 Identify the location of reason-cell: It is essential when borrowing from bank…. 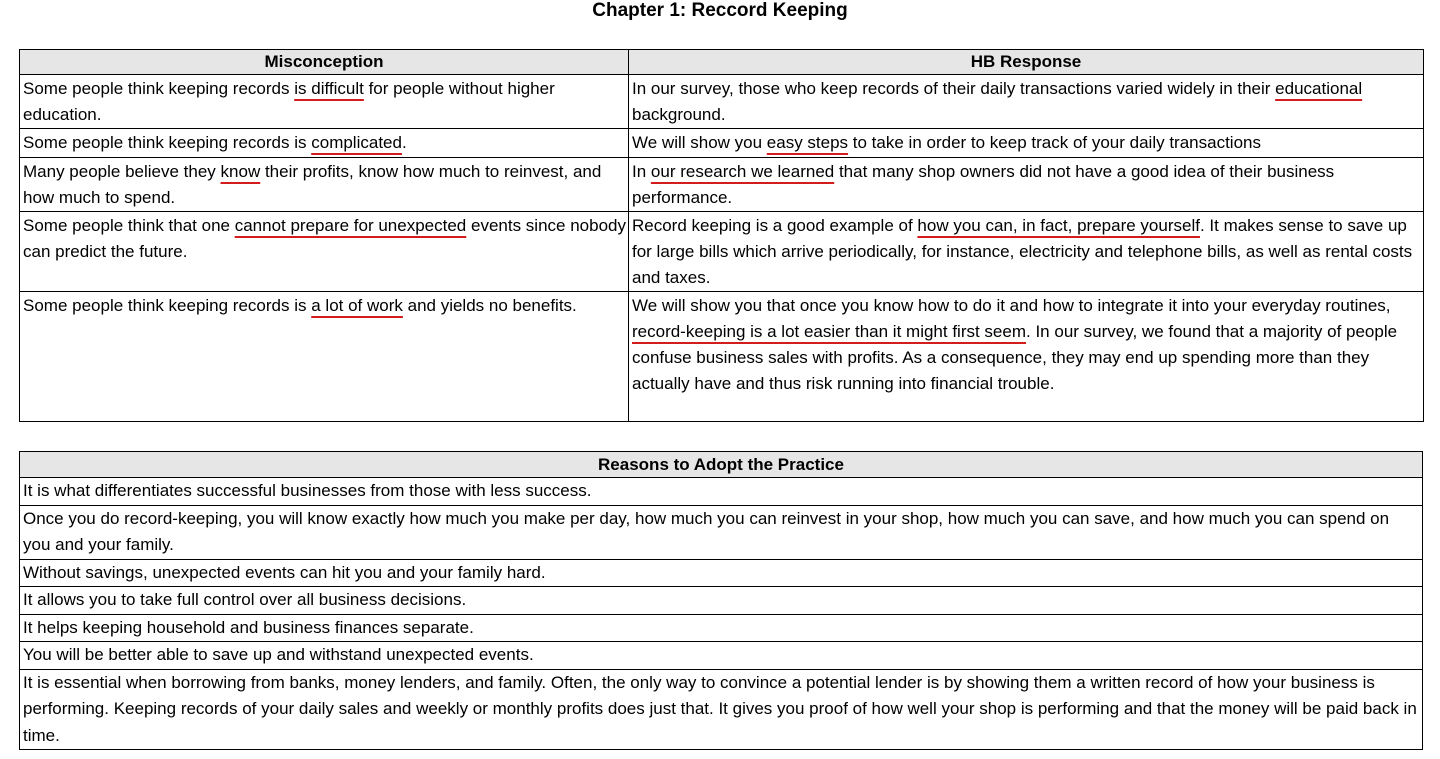
(721, 709).